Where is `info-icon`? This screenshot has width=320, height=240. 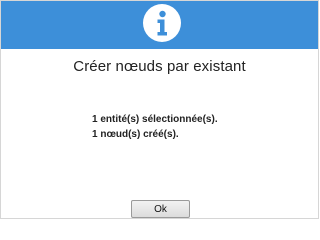
info-icon is located at coordinates (162, 23).